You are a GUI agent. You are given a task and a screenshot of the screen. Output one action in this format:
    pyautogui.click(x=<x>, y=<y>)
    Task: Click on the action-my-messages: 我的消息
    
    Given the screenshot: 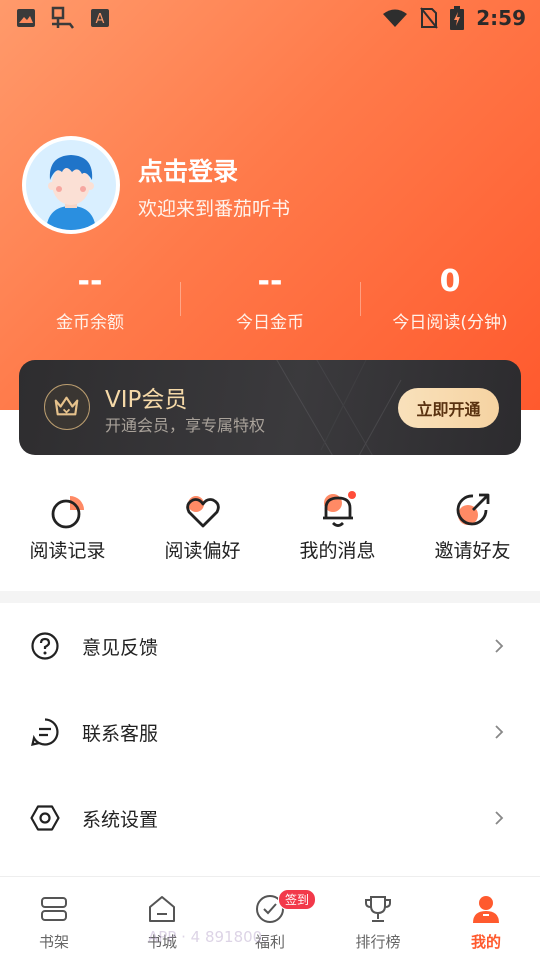 What is the action you would take?
    pyautogui.click(x=337, y=529)
    